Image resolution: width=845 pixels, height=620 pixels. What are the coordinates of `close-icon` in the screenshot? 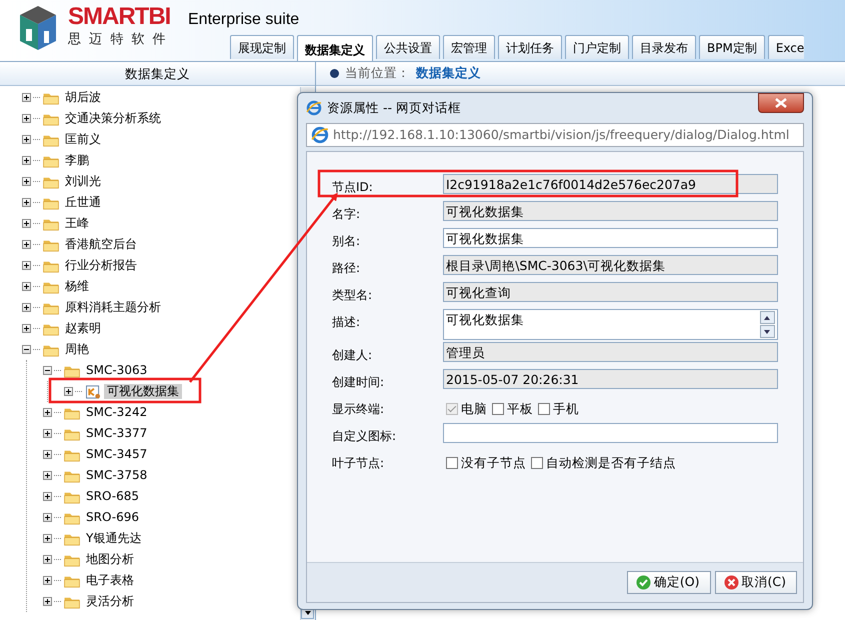 It's located at (781, 103).